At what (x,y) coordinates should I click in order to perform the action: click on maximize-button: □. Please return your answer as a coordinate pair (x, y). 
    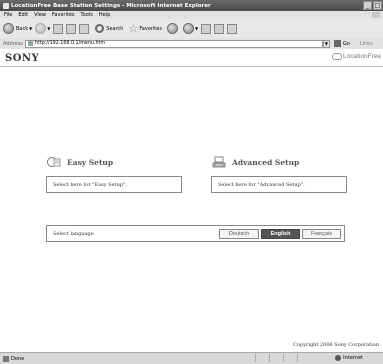
    Looking at the image, I should click on (377, 5).